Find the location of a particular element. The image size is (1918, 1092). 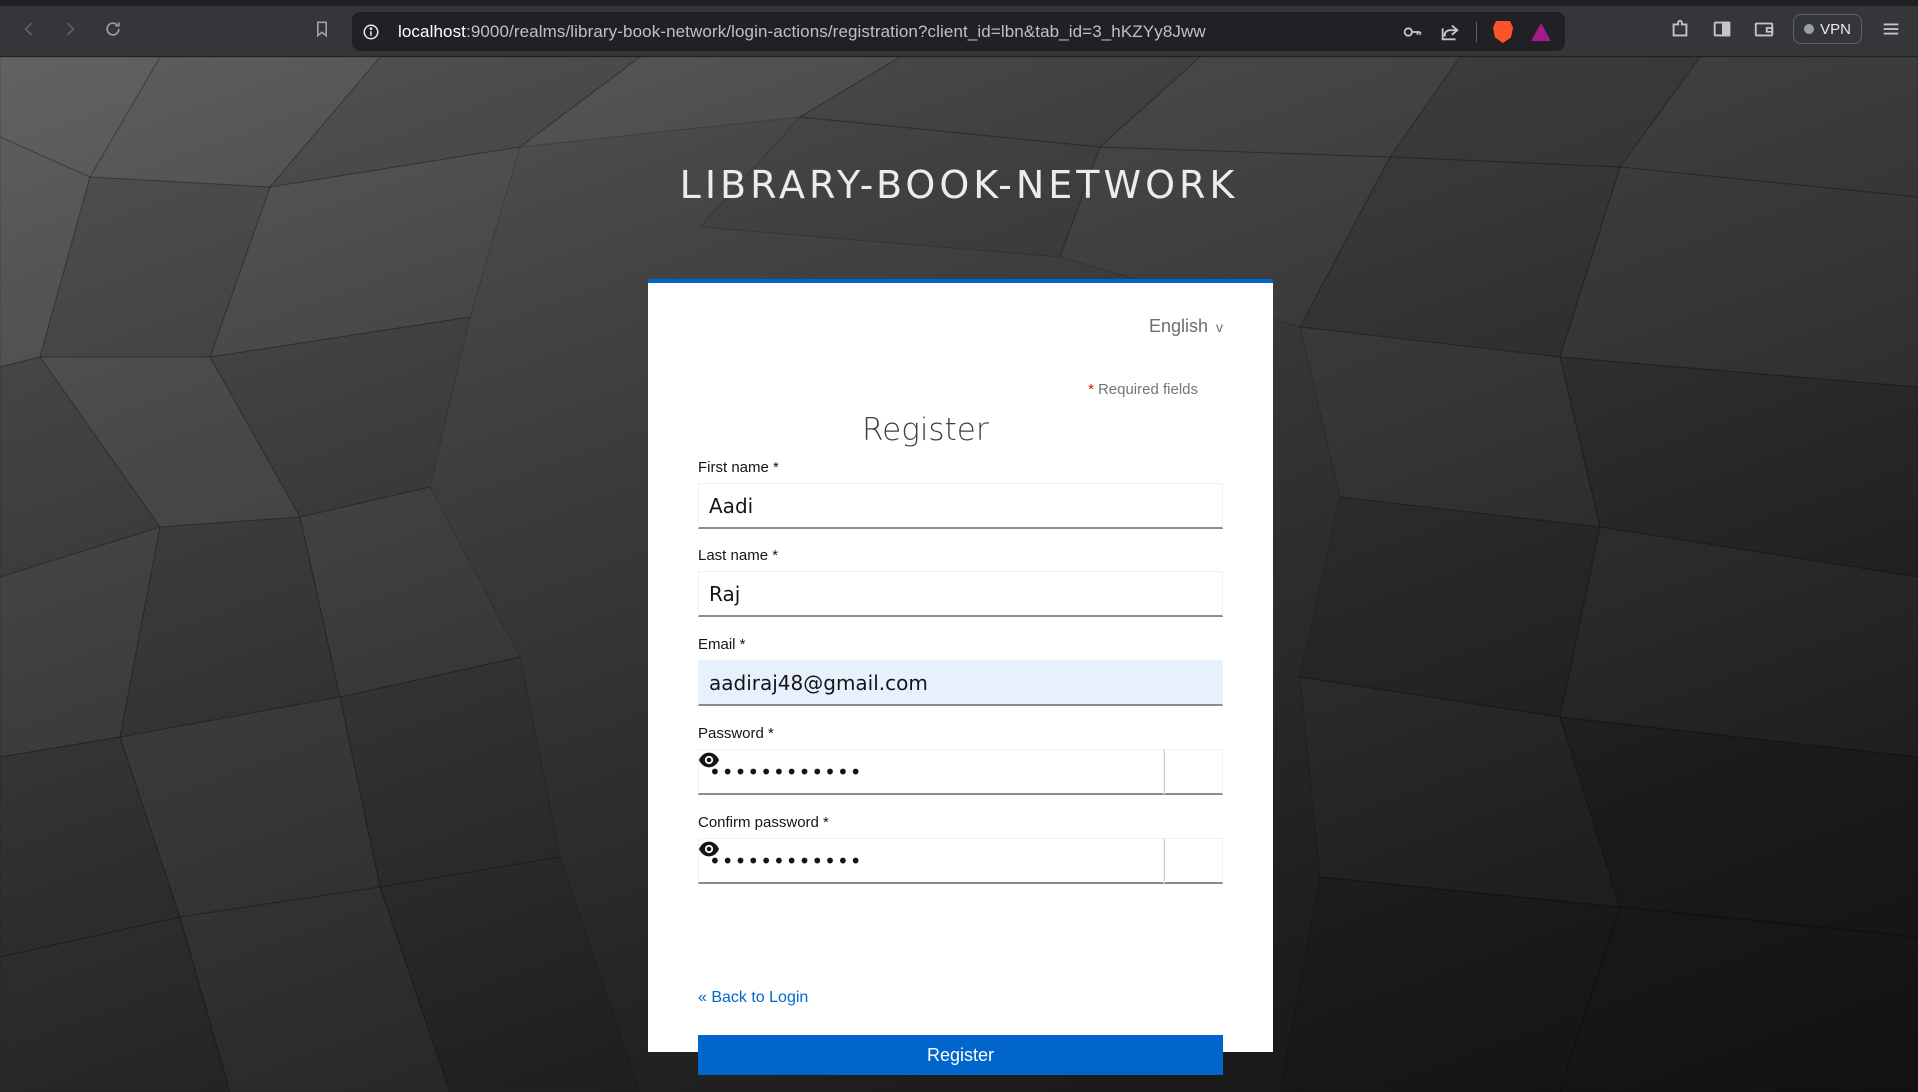

password-field: •••••••••••• is located at coordinates (931, 772).